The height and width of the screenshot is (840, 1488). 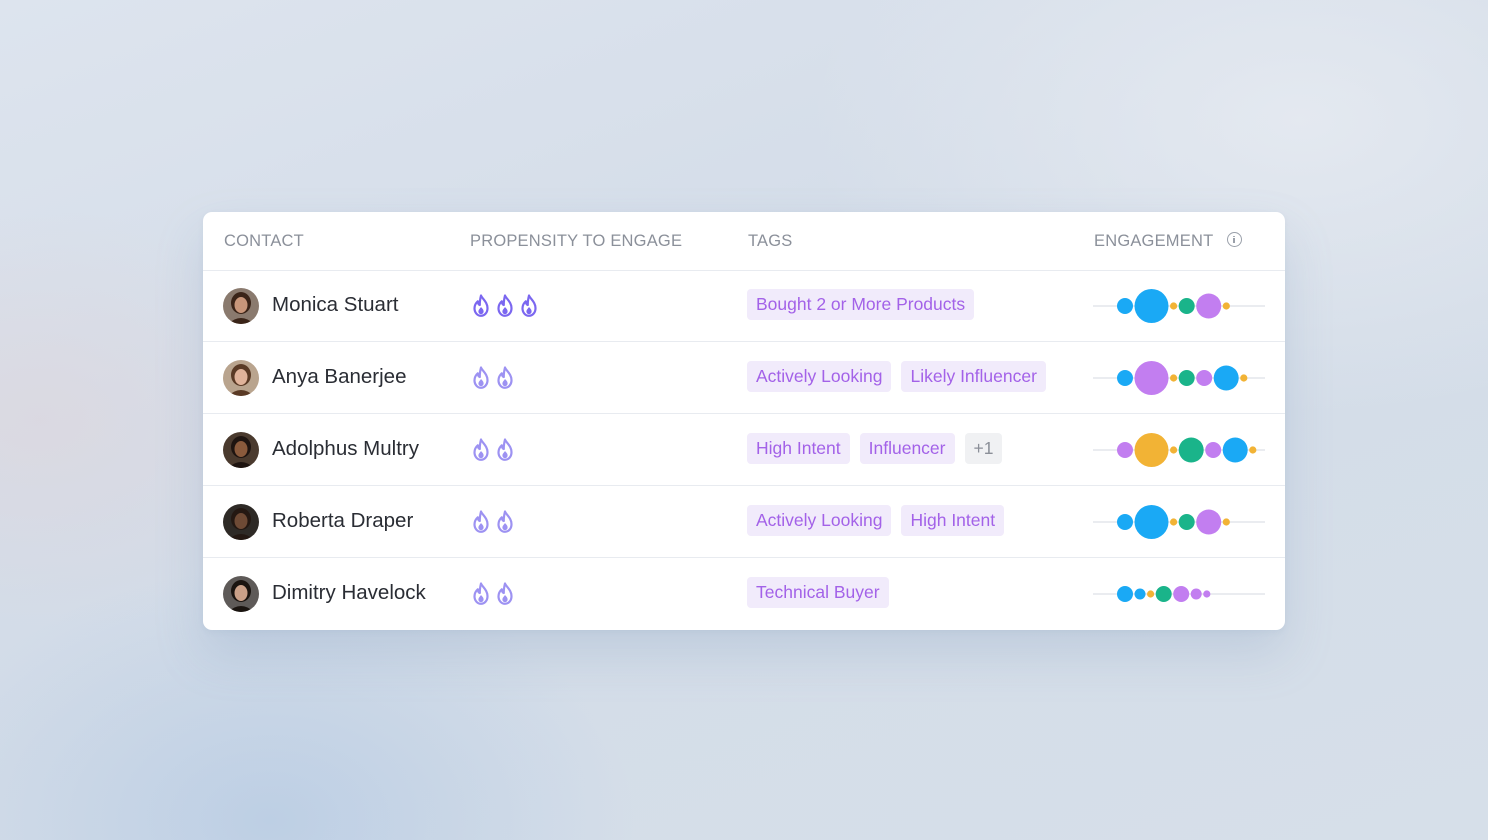 What do you see at coordinates (349, 593) in the screenshot?
I see `contact-name: Dimitry Havelock` at bounding box center [349, 593].